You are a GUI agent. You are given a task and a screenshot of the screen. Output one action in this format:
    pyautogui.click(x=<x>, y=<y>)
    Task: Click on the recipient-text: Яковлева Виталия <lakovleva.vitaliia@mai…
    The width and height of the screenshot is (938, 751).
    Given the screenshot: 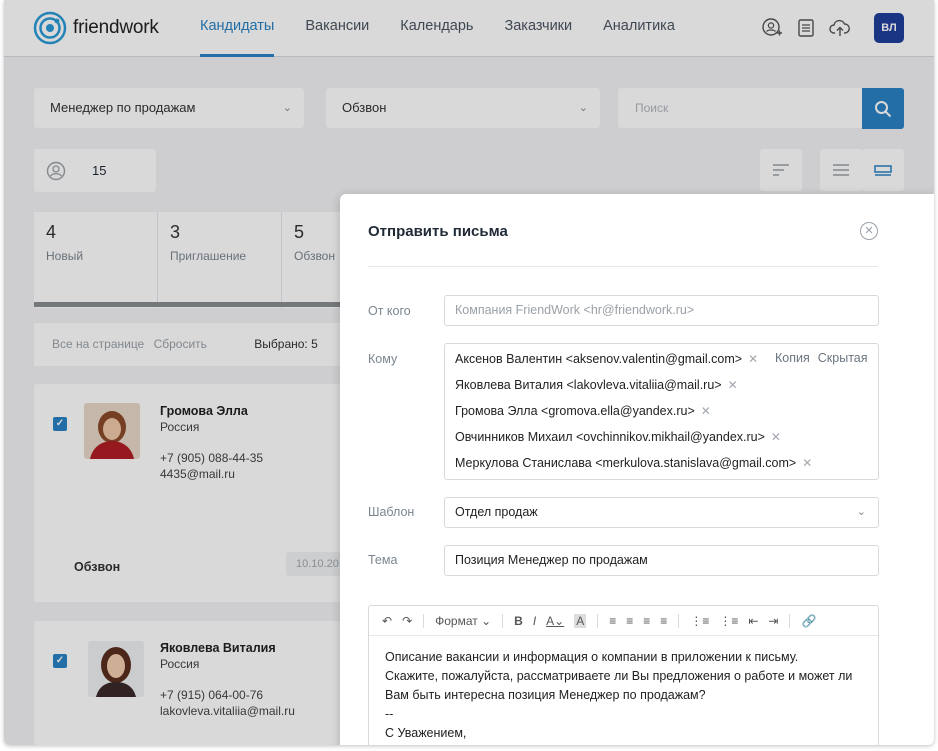 What is the action you would take?
    pyautogui.click(x=588, y=385)
    